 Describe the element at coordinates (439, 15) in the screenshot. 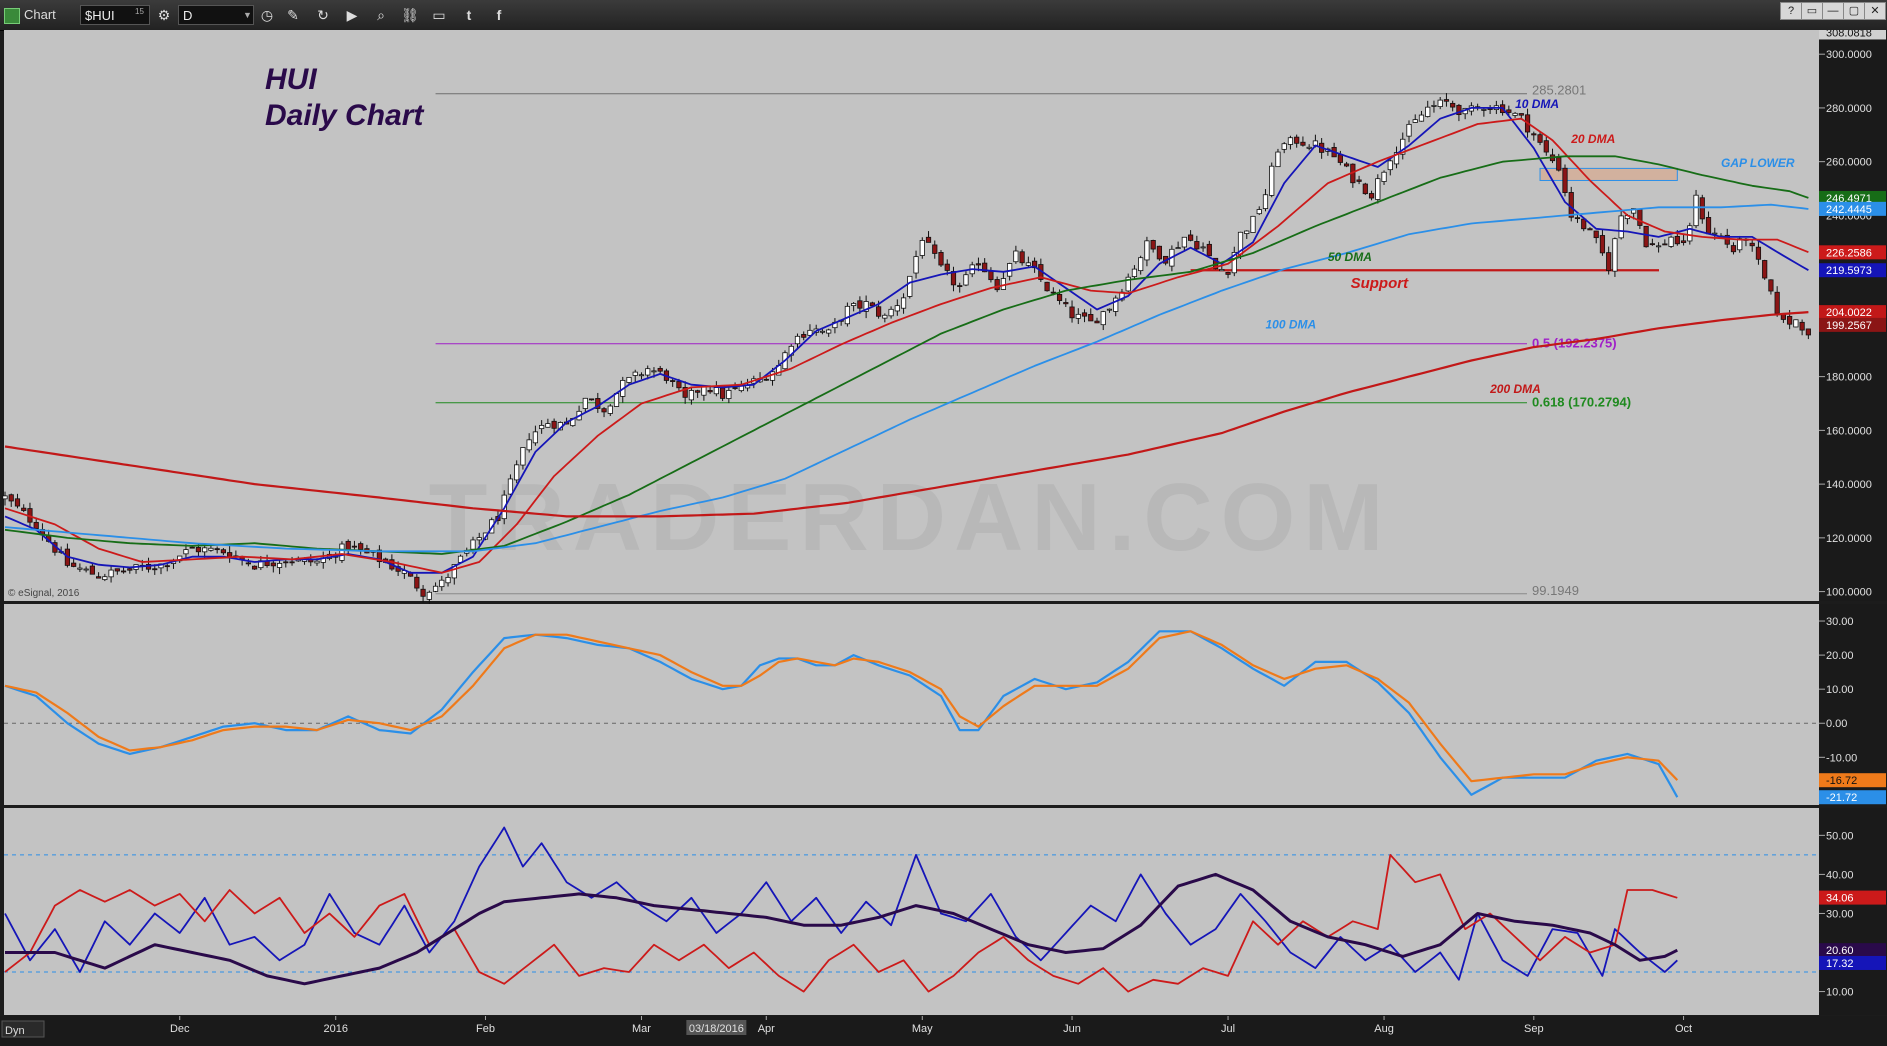

I see `comment-icon: ▭` at that location.